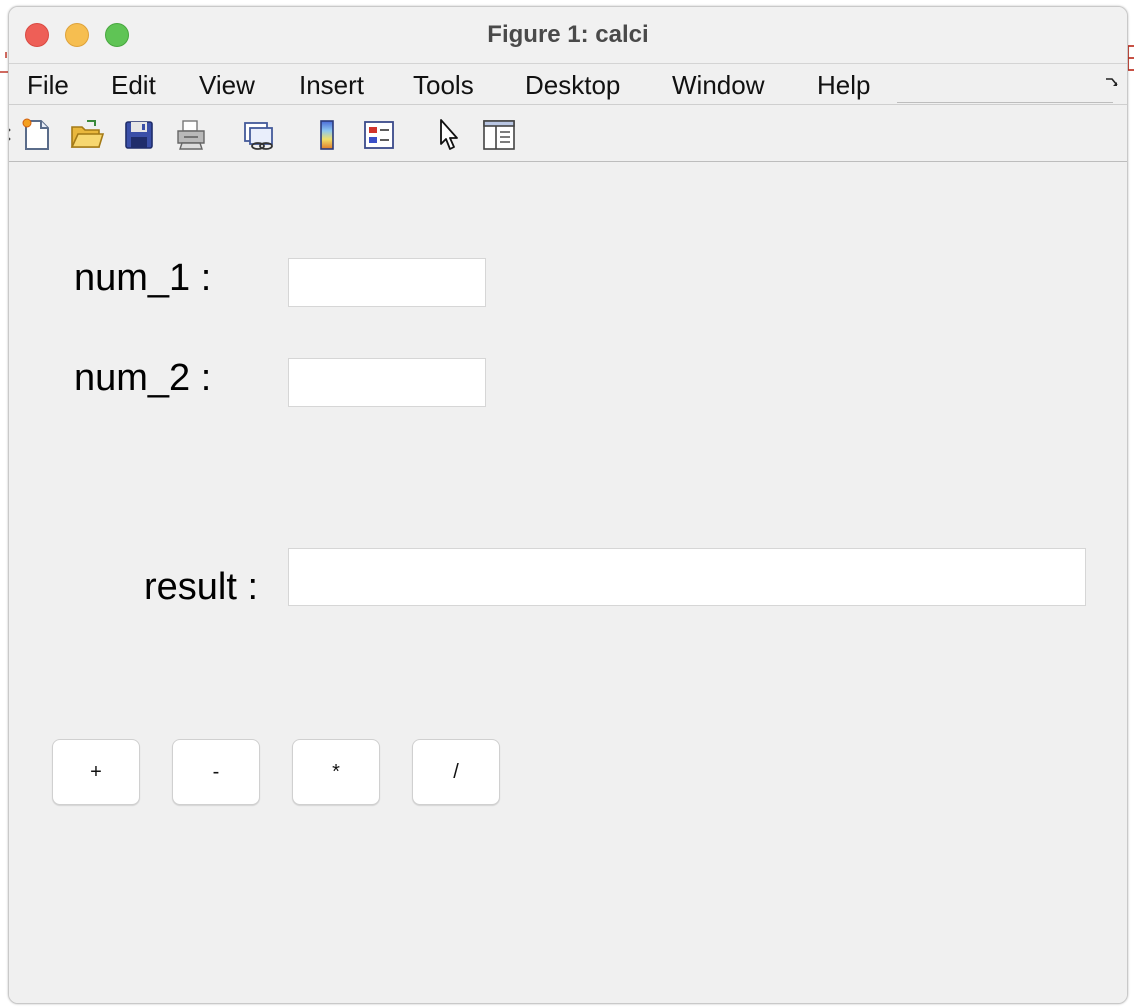 The height and width of the screenshot is (1008, 1134). What do you see at coordinates (96, 772) in the screenshot?
I see `add-button: +` at bounding box center [96, 772].